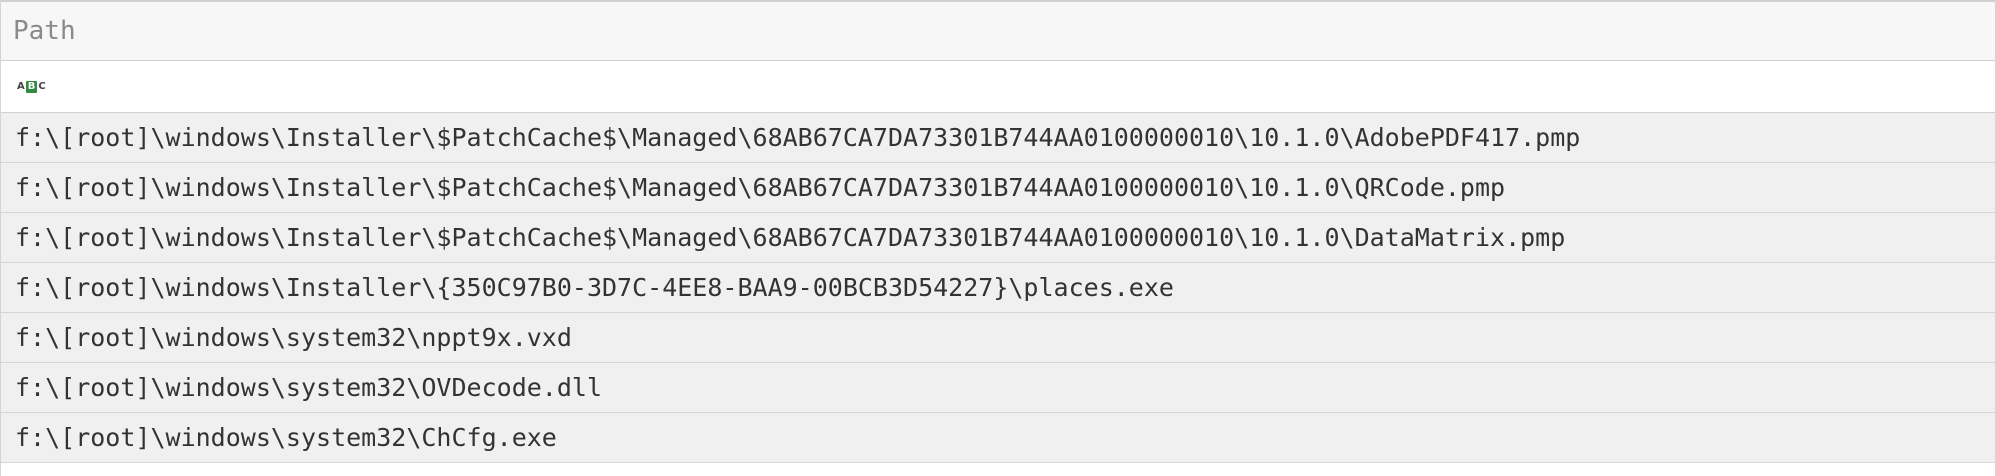 The height and width of the screenshot is (476, 1996). I want to click on filter-icon-letter-a: A, so click(21, 86).